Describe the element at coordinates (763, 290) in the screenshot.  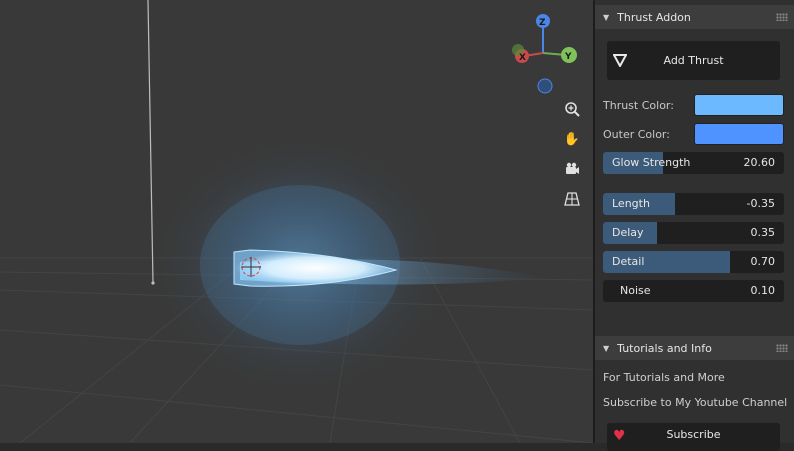
I see `slider-value: 0.10` at that location.